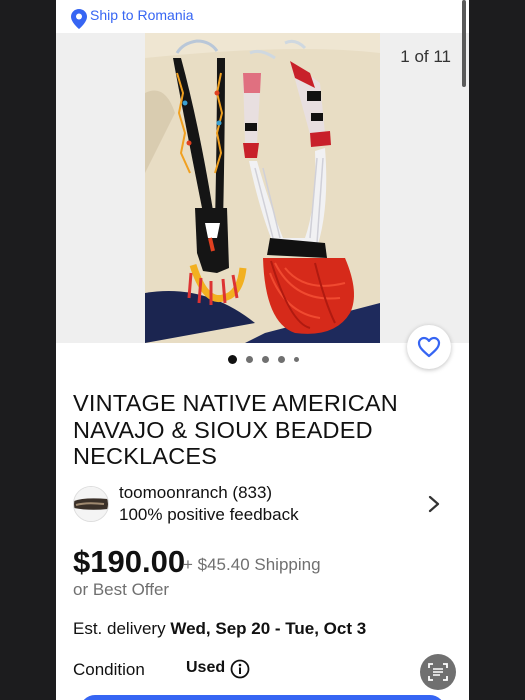  What do you see at coordinates (232, 359) in the screenshot?
I see `pagination-dot-active` at bounding box center [232, 359].